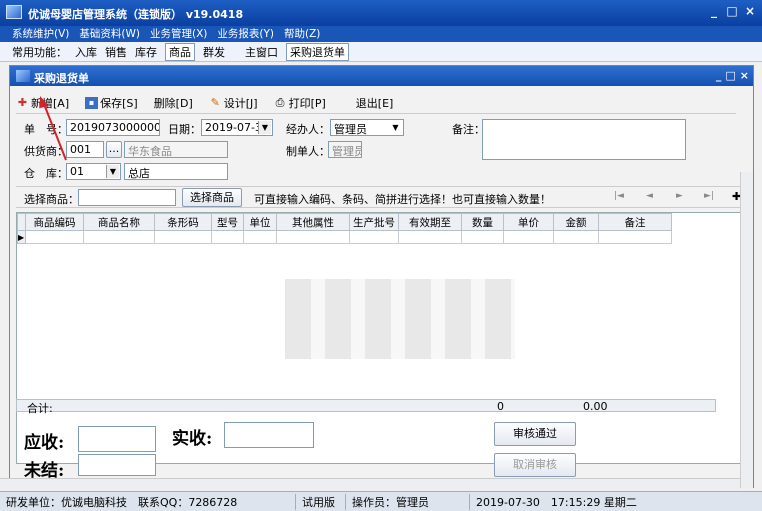  Describe the element at coordinates (709, 196) in the screenshot. I see `last-record-icon: ►|` at that location.